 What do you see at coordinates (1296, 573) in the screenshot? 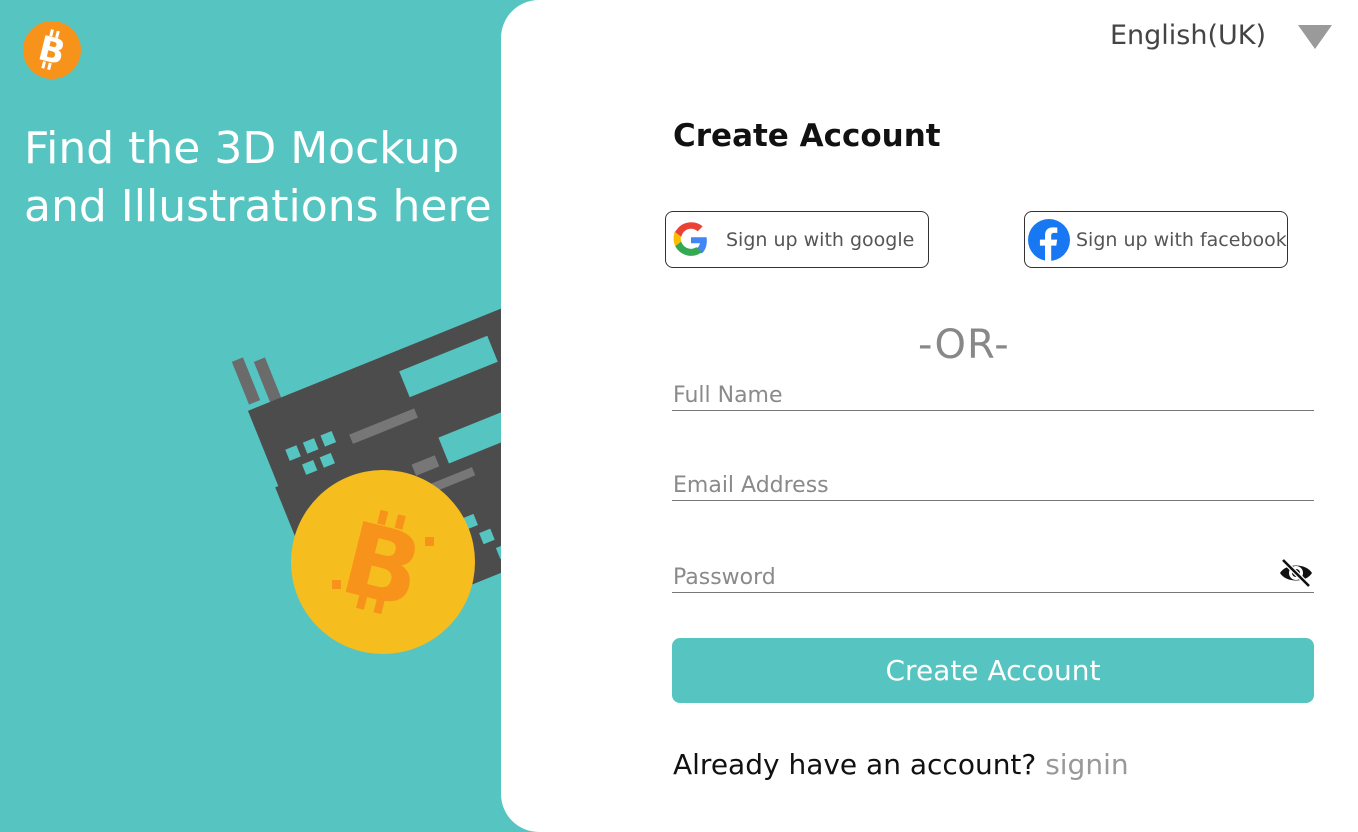
I see `eye-slash-icon` at bounding box center [1296, 573].